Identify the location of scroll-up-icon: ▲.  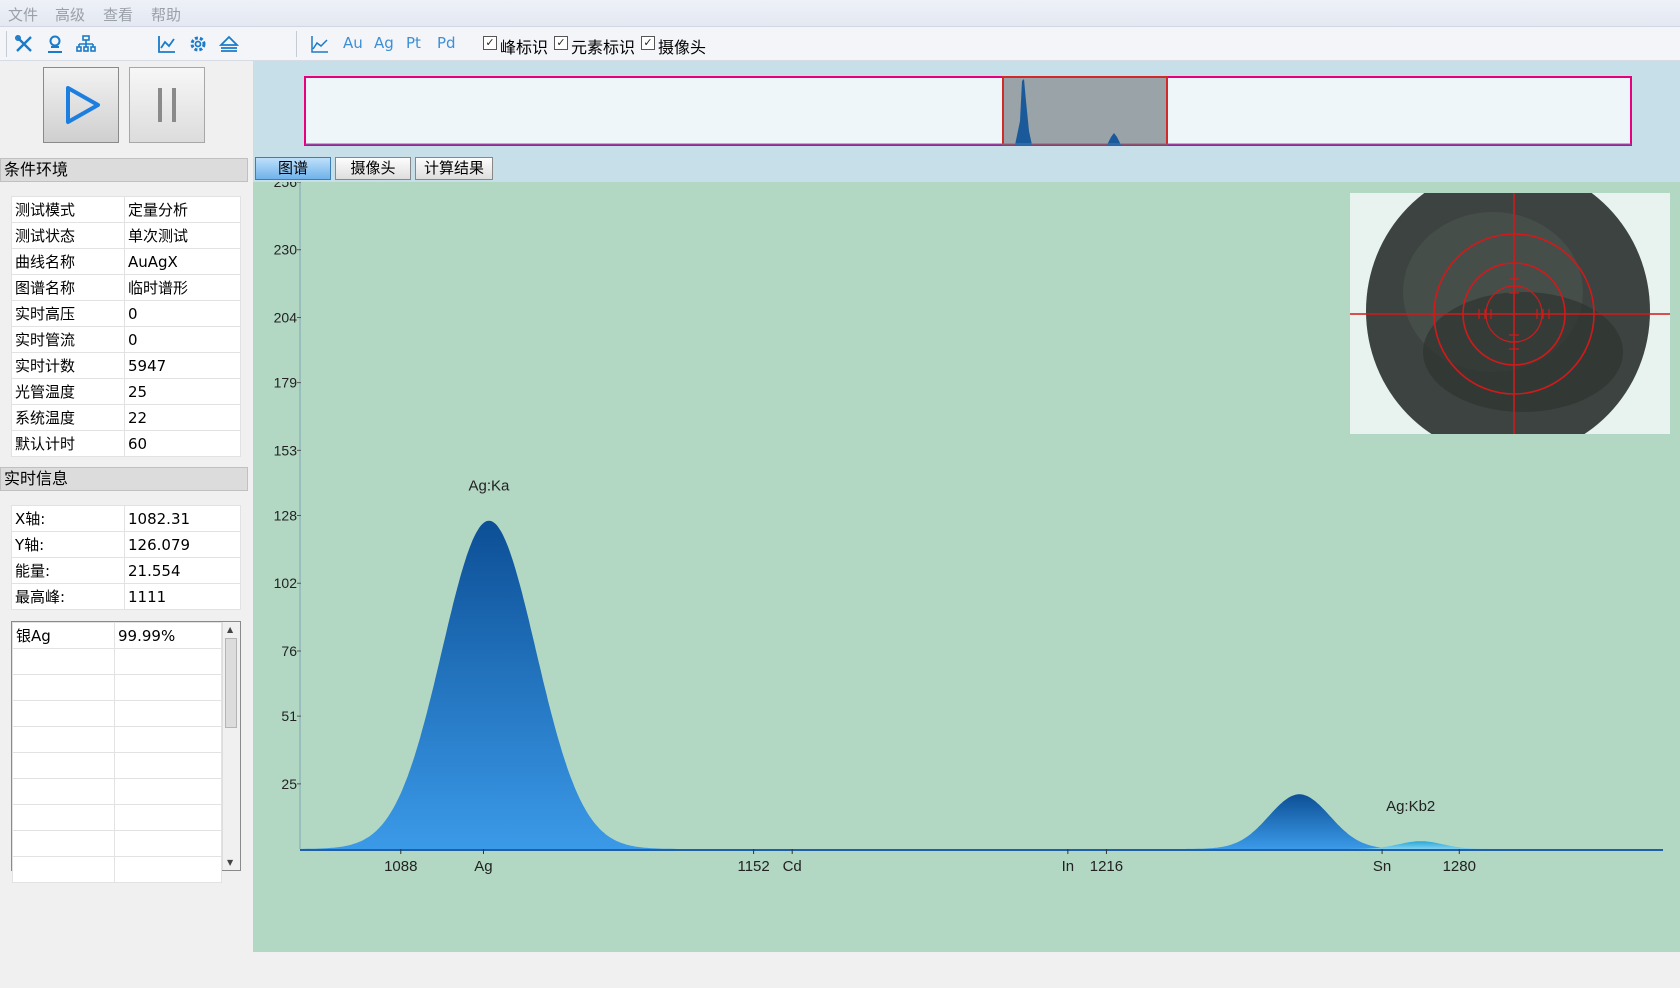
(230, 629).